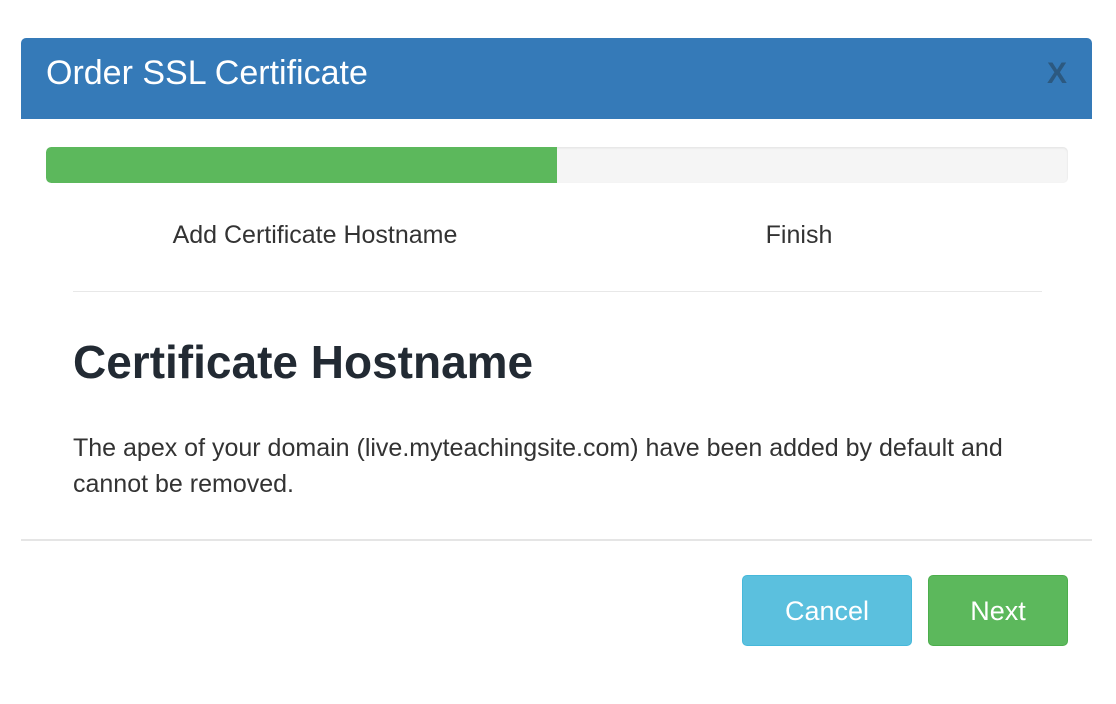  I want to click on step-add-certificate-hostname: Add Certificate Hostname, so click(315, 235).